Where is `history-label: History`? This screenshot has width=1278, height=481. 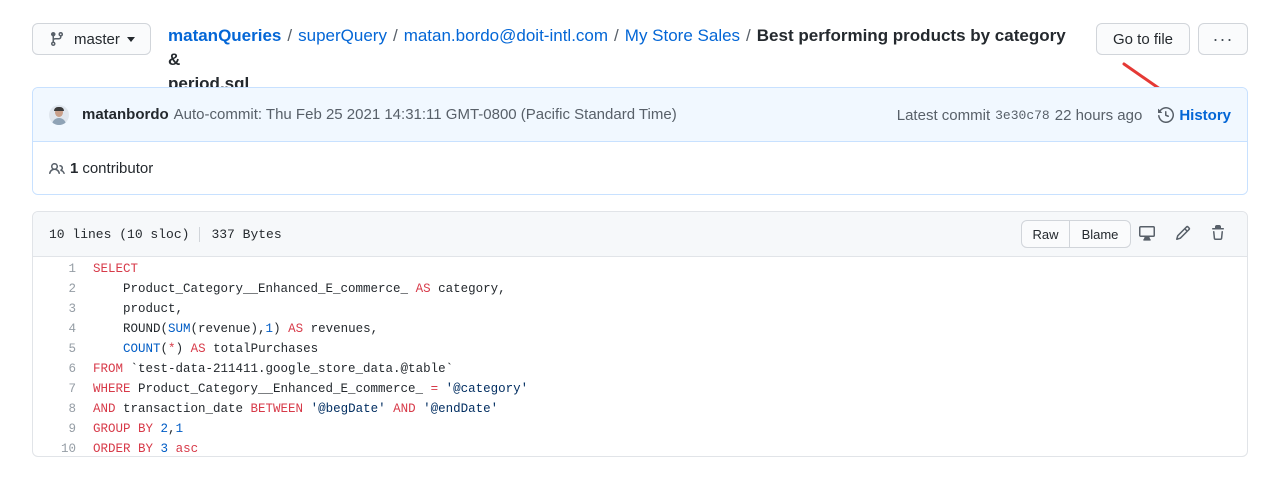
history-label: History is located at coordinates (1205, 115).